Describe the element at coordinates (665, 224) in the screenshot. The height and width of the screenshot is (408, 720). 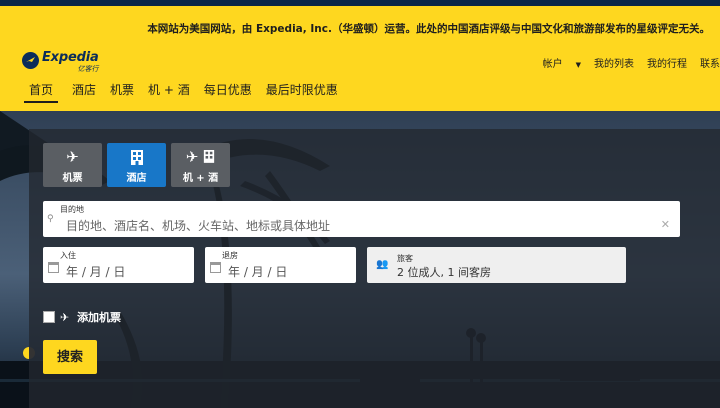
I see `close-icon: ✕` at that location.